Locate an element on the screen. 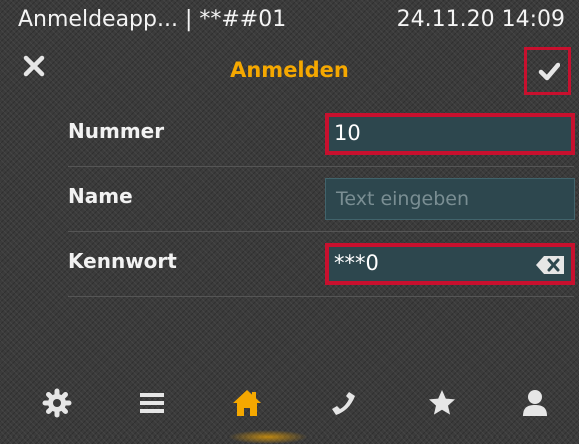 The height and width of the screenshot is (444, 579). kennwort-value: ***0 is located at coordinates (356, 263).